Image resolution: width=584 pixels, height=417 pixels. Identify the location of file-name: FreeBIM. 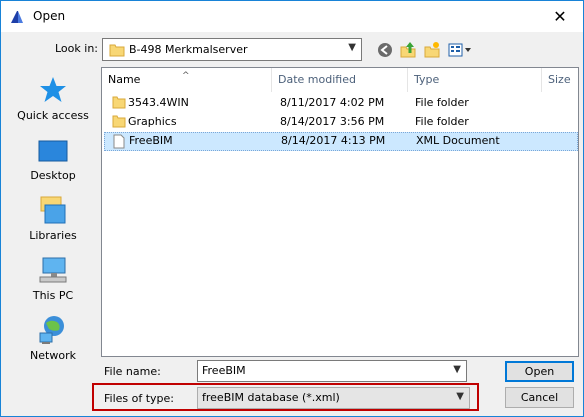
(151, 140).